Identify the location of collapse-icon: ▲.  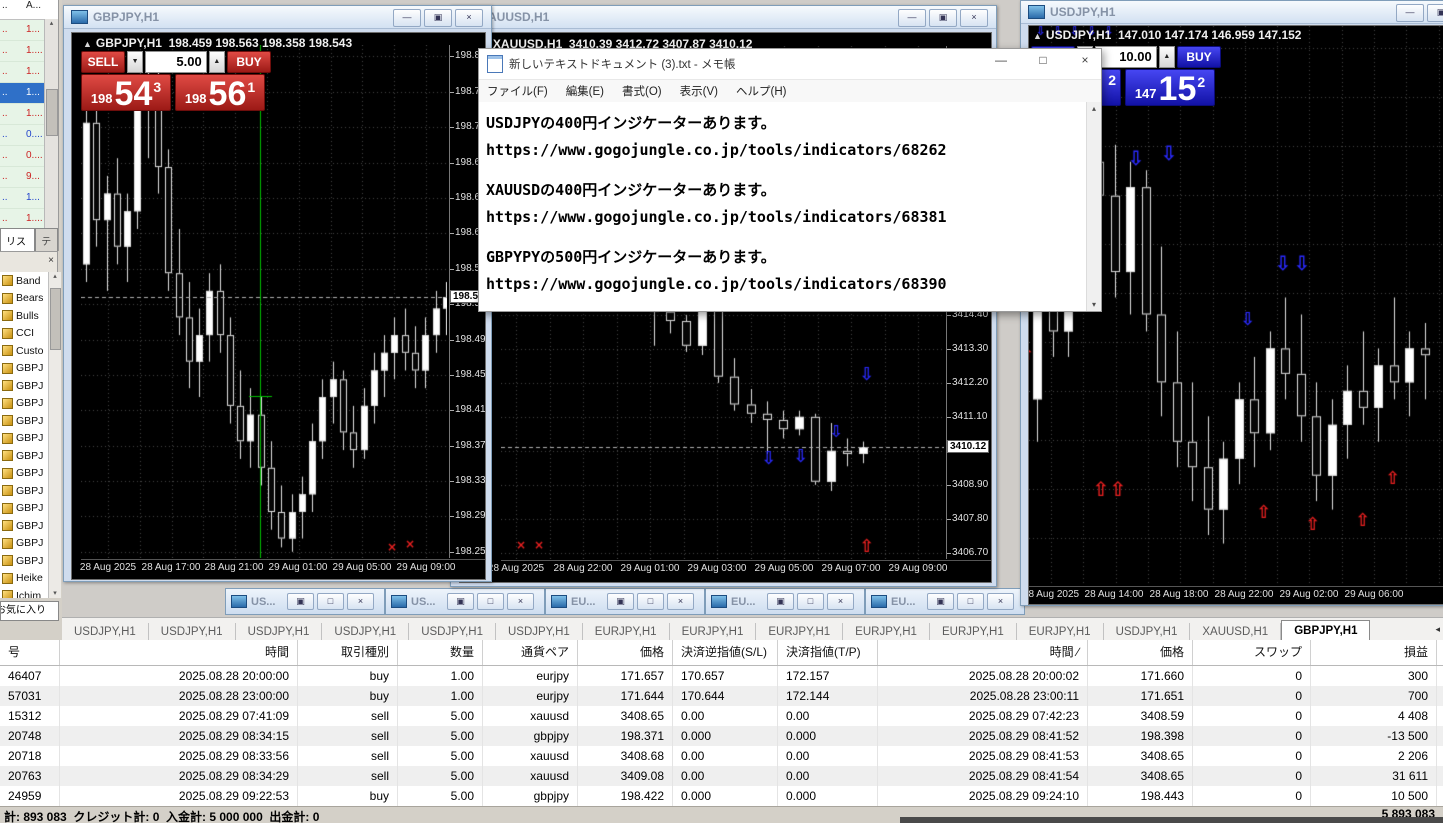
(1037, 36).